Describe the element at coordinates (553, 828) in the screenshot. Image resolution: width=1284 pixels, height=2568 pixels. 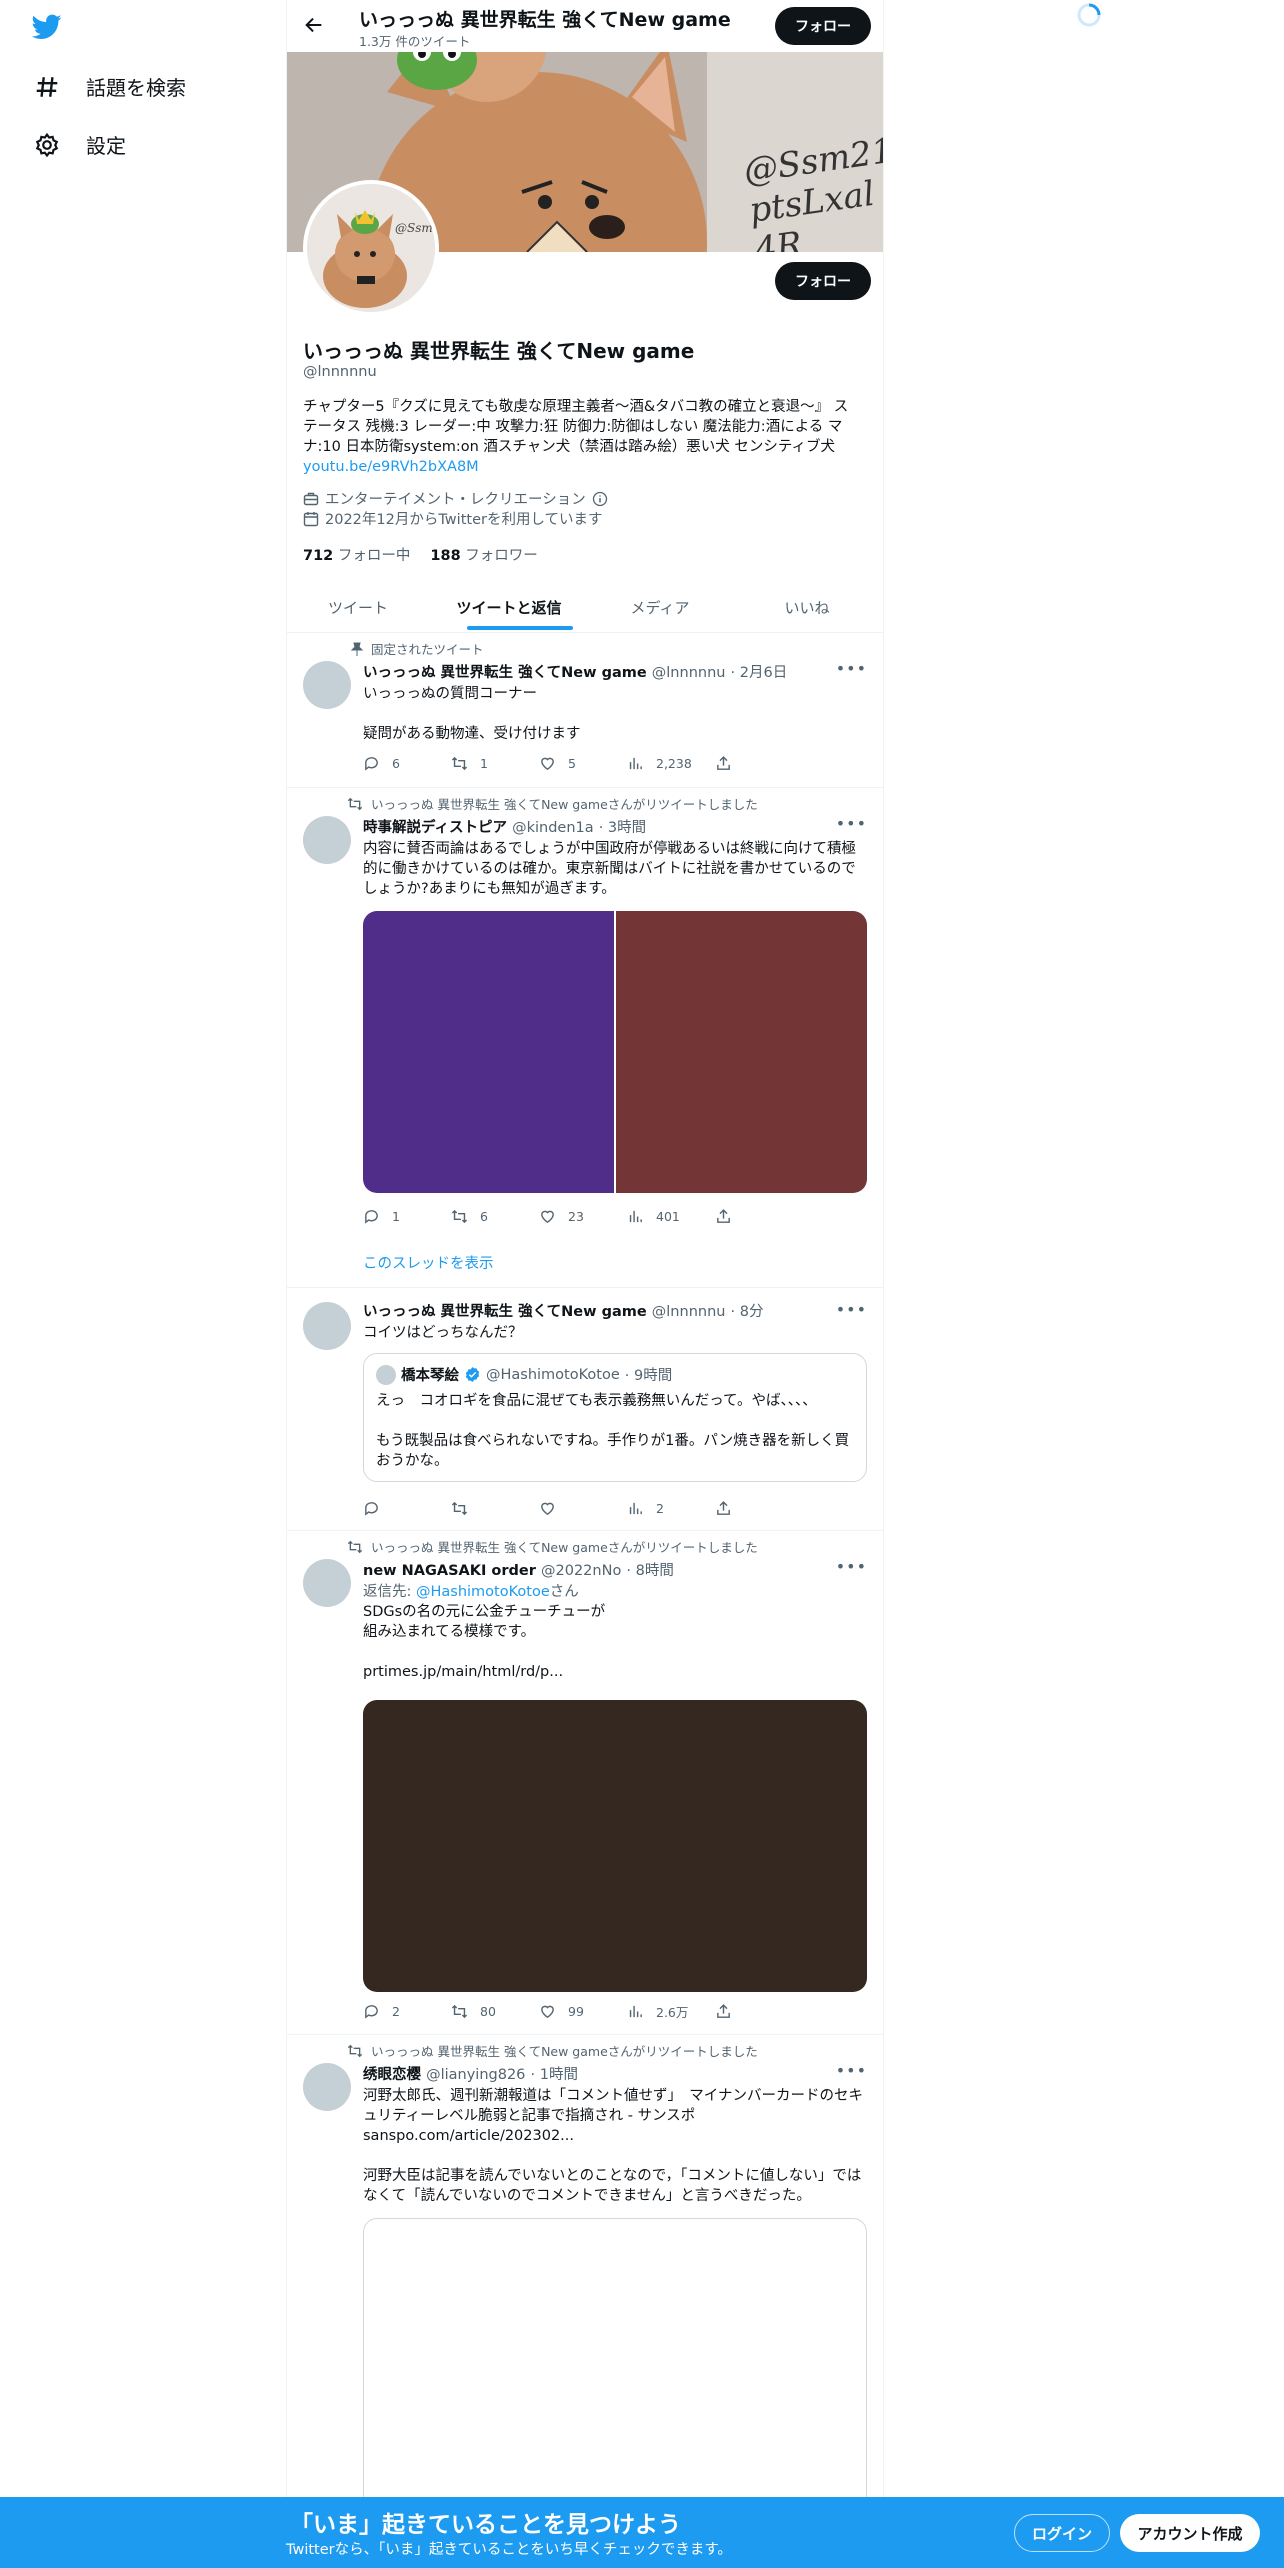
I see `tweet-author-handle: @kinden1a` at that location.